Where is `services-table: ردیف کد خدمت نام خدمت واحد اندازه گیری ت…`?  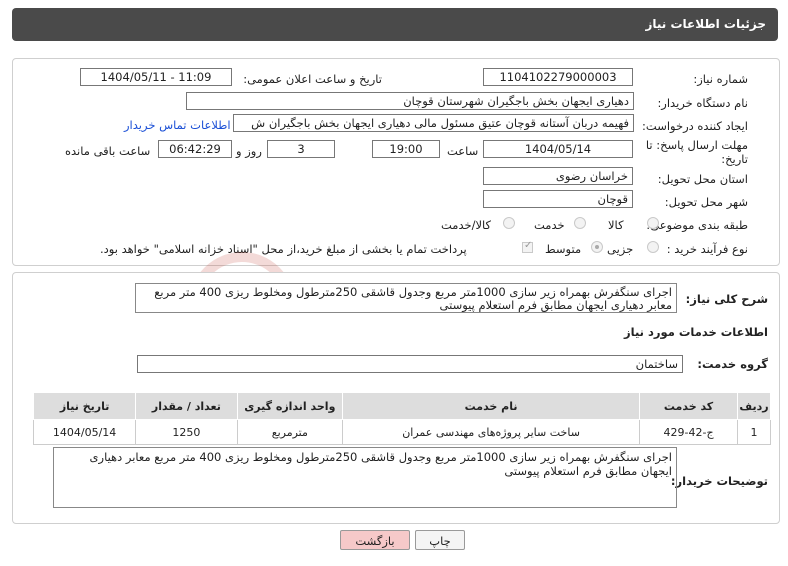
services-table: ردیف کد خدمت نام خدمت واحد اندازه گیری ت… is located at coordinates (401, 418).